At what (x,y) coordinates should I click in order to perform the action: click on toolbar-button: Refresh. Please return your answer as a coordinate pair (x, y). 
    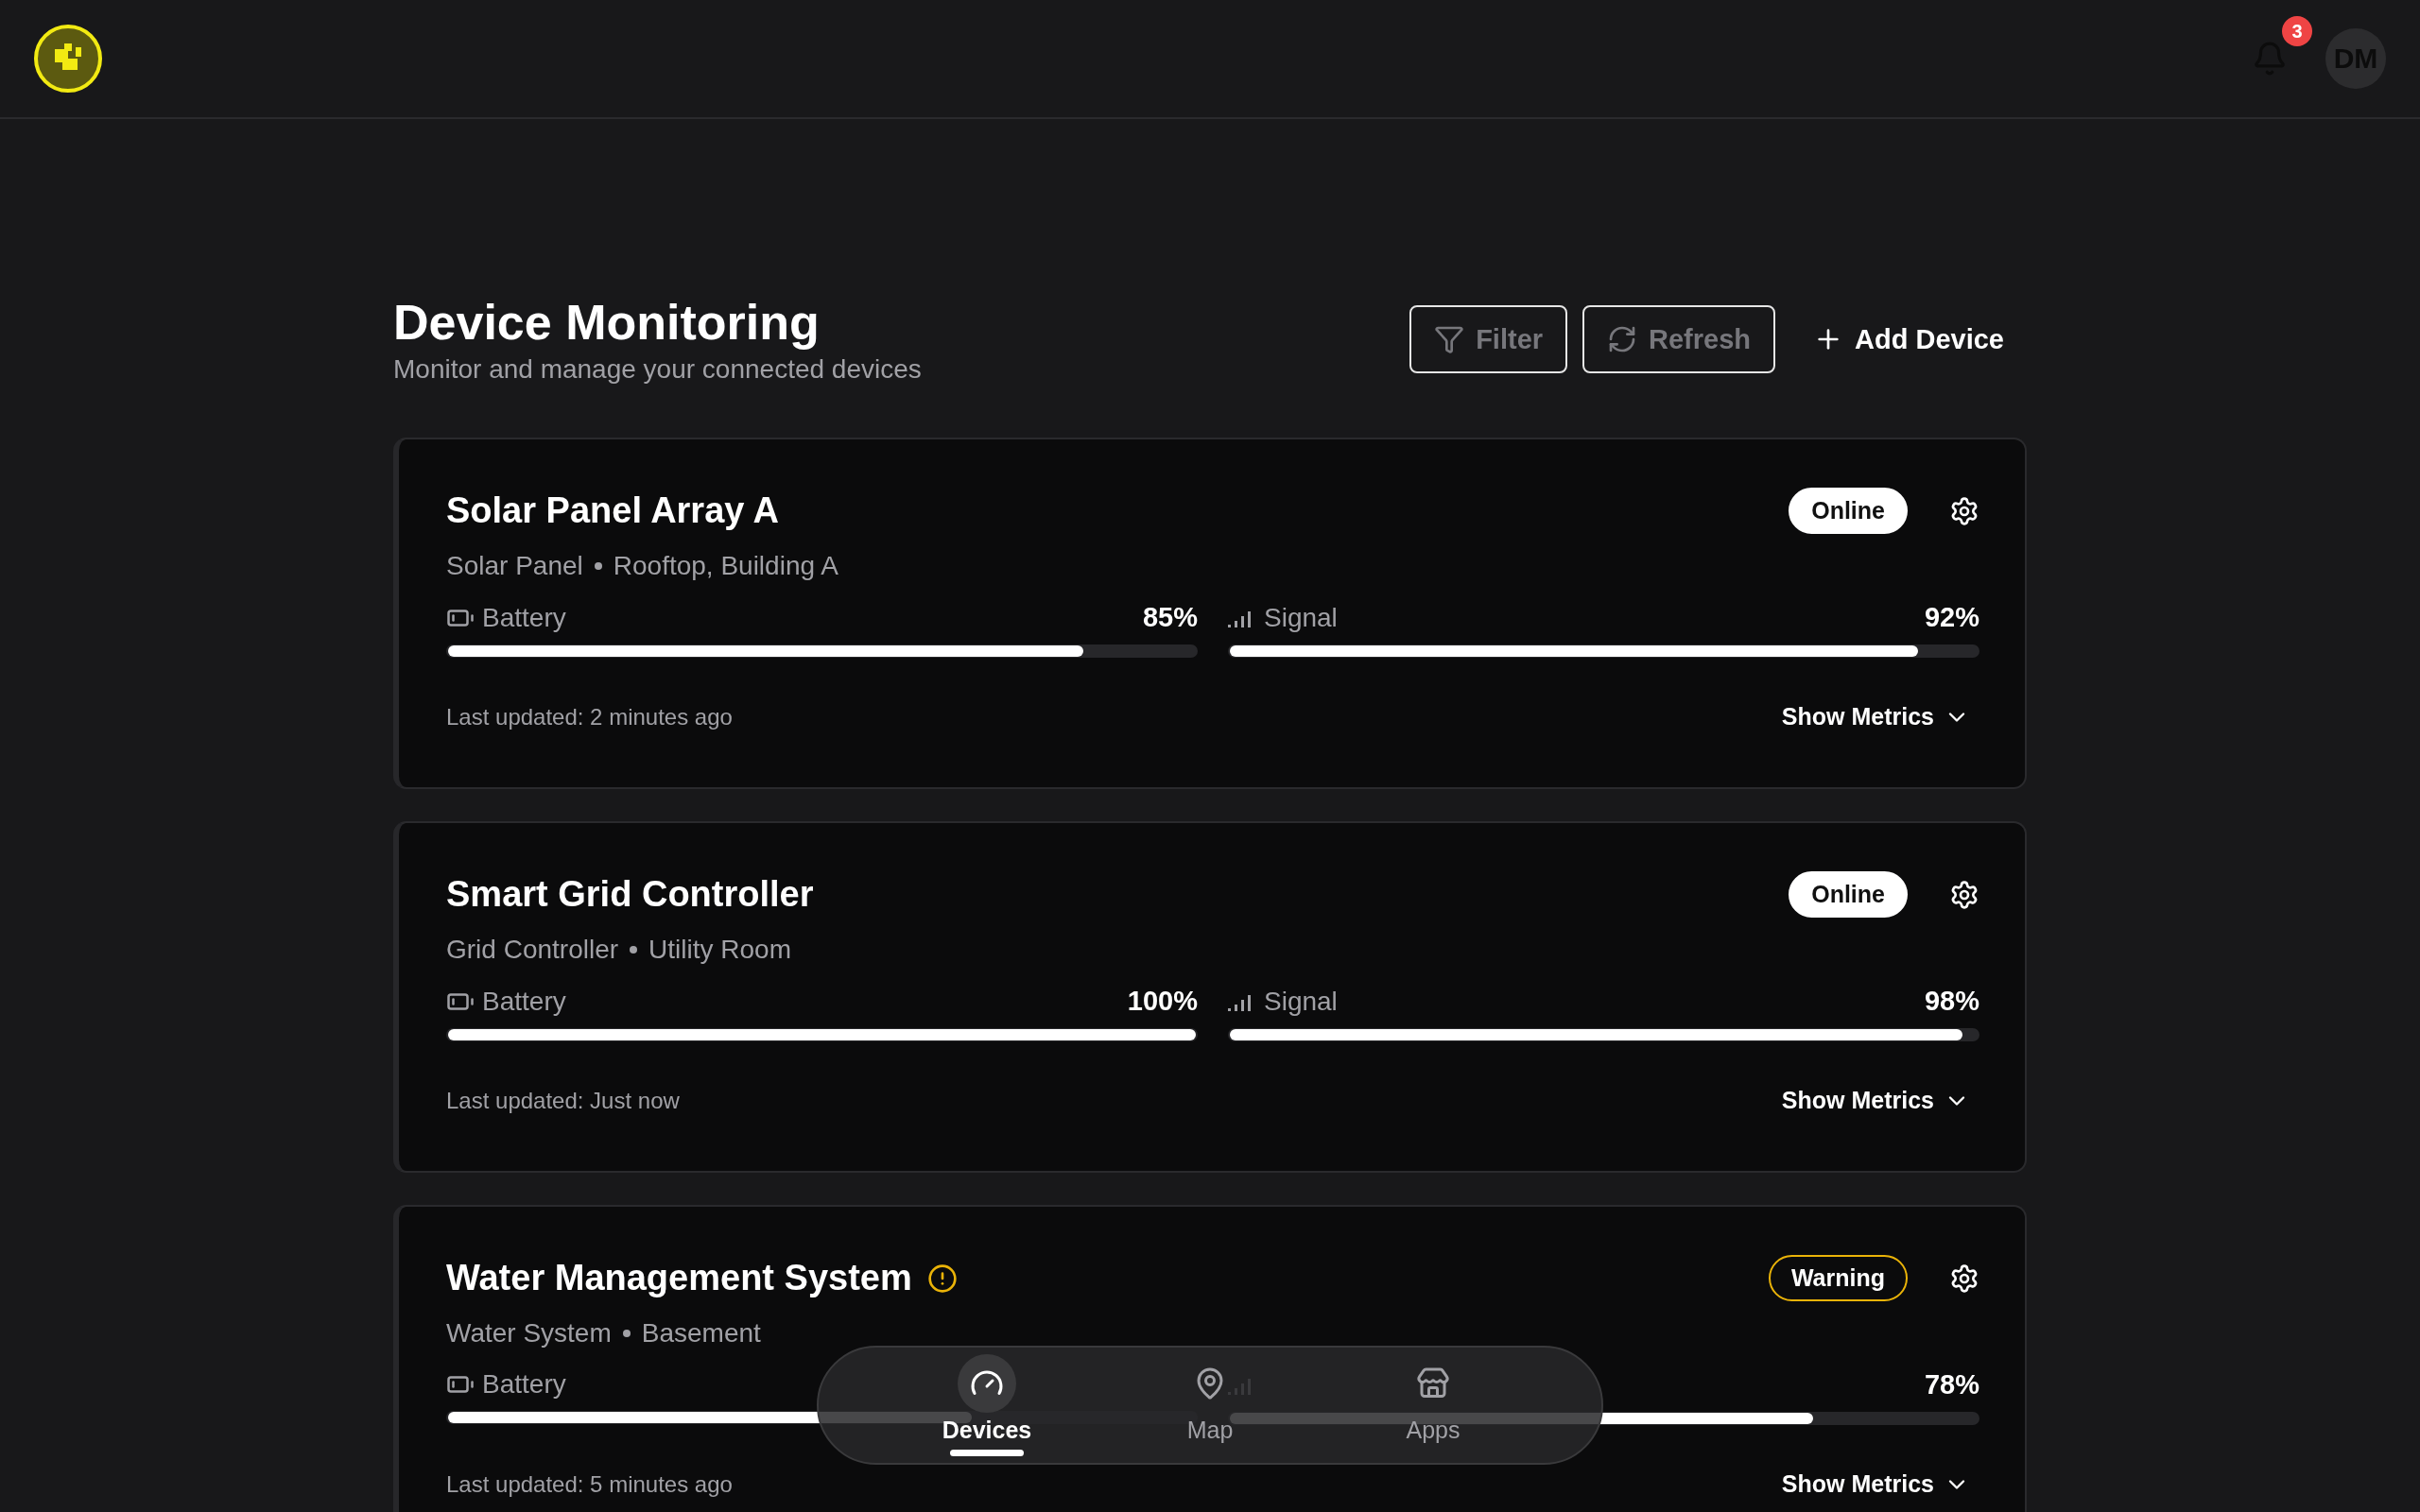
    Looking at the image, I should click on (1679, 339).